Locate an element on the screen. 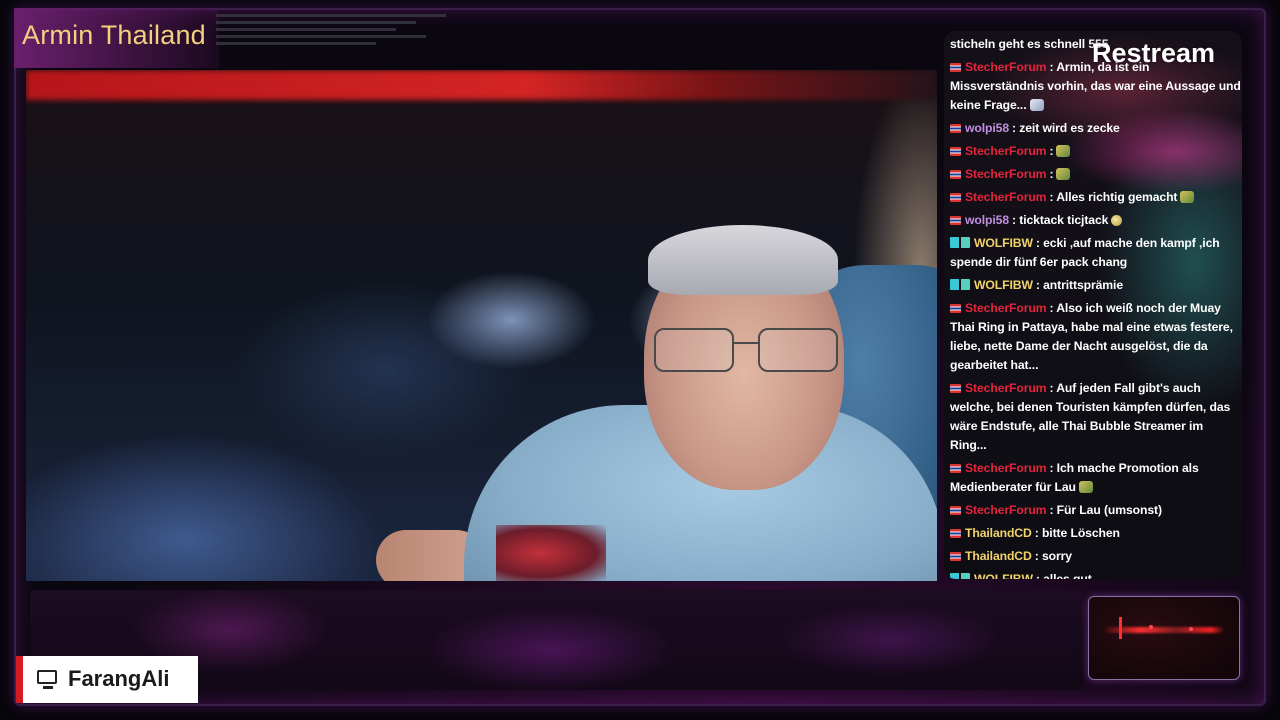  chat-text: : antrittsprämie is located at coordinates (1079, 285).